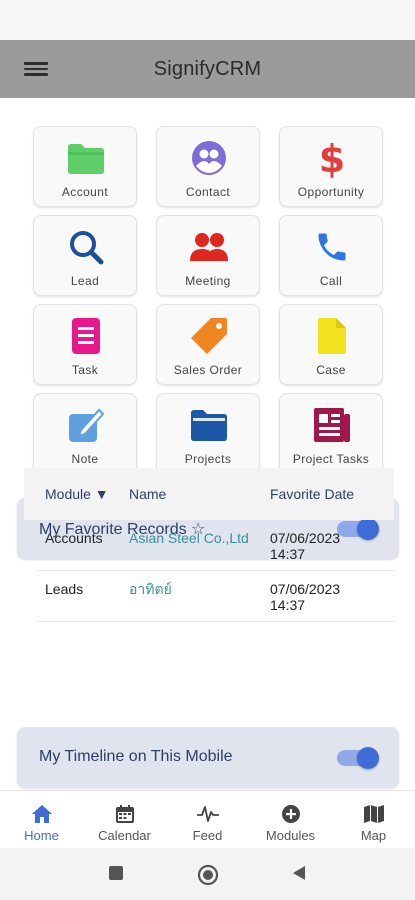 The height and width of the screenshot is (900, 415). I want to click on cell-name-link: Asian Steel Co.,Ltd, so click(189, 538).